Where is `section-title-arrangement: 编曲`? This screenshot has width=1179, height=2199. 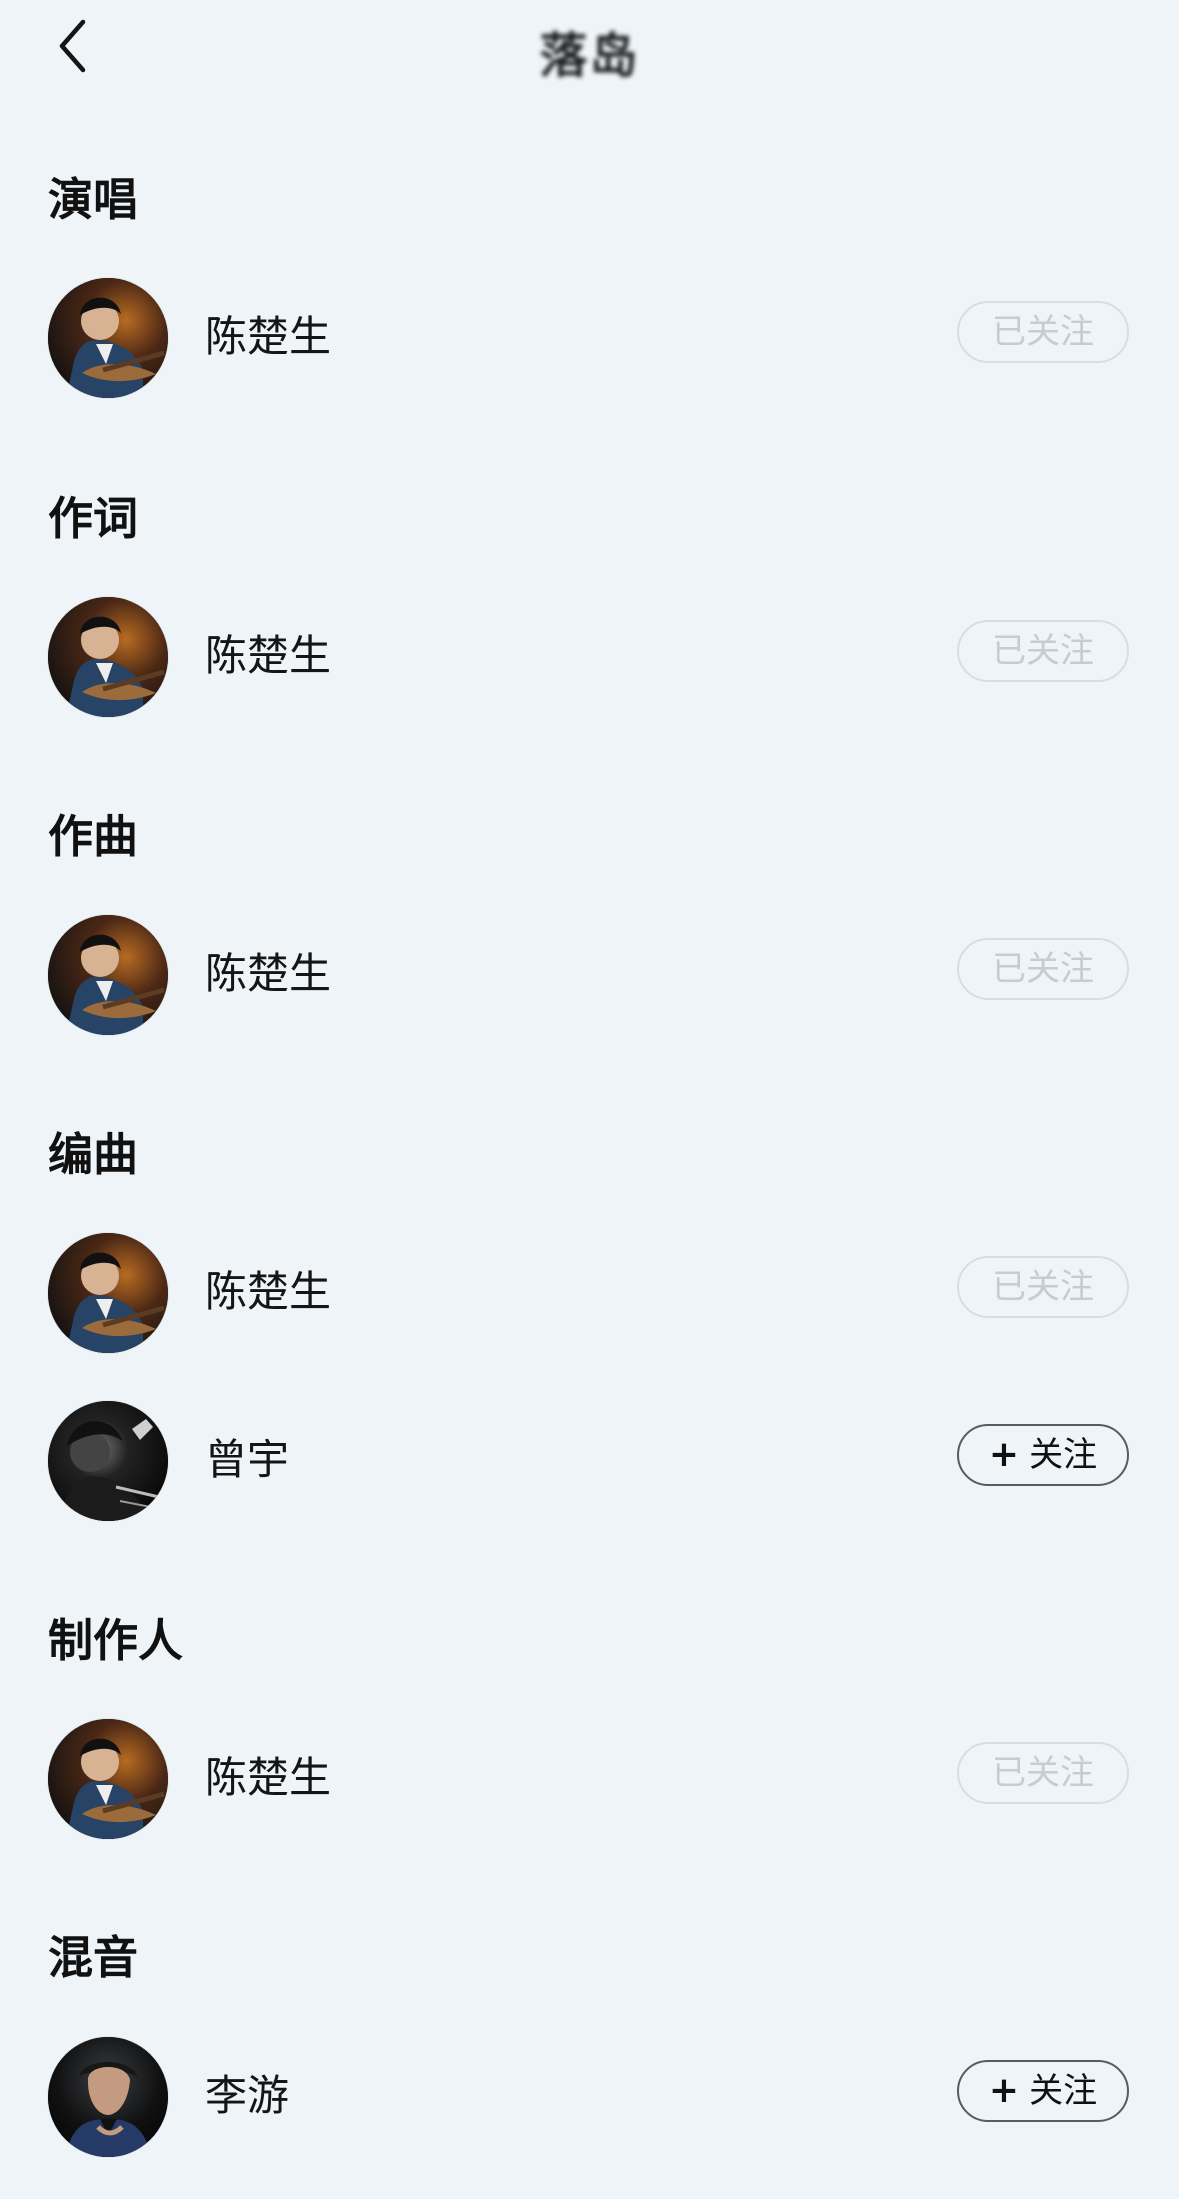
section-title-arrangement: 编曲 is located at coordinates (93, 1154).